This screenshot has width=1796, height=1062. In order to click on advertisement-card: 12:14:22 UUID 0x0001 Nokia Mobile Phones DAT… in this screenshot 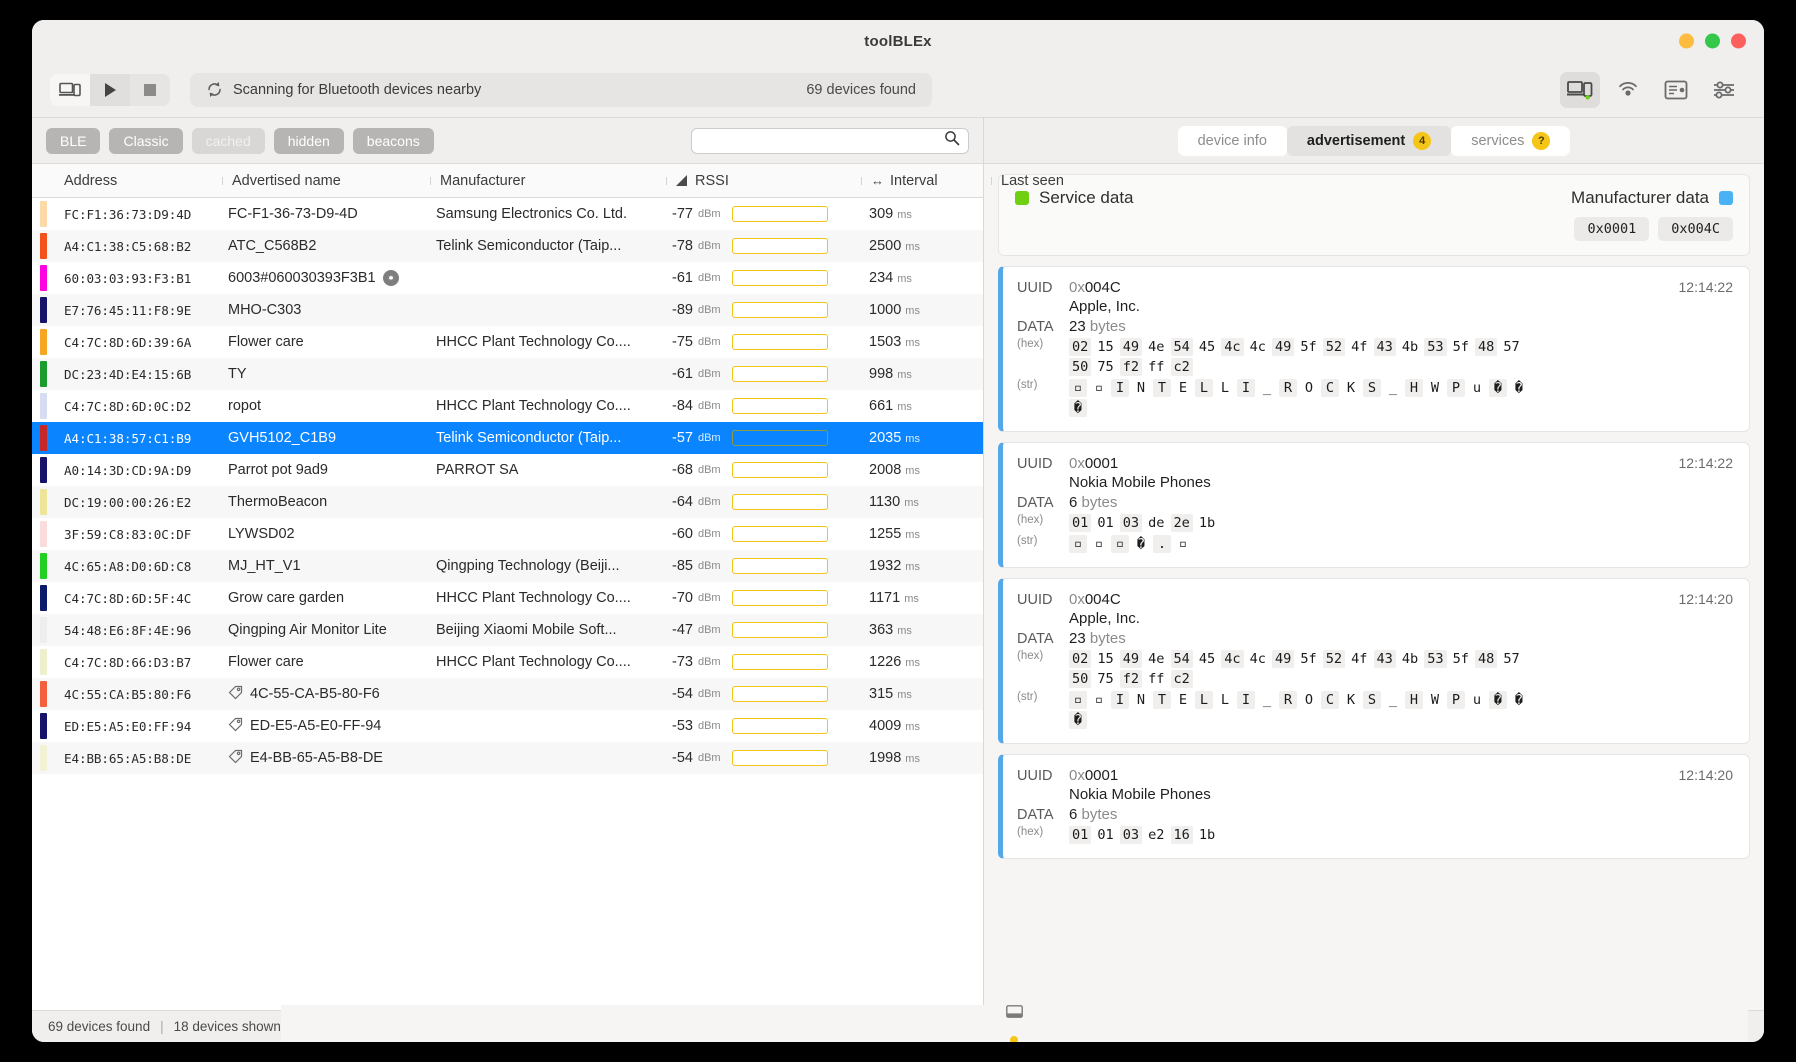, I will do `click(1374, 505)`.